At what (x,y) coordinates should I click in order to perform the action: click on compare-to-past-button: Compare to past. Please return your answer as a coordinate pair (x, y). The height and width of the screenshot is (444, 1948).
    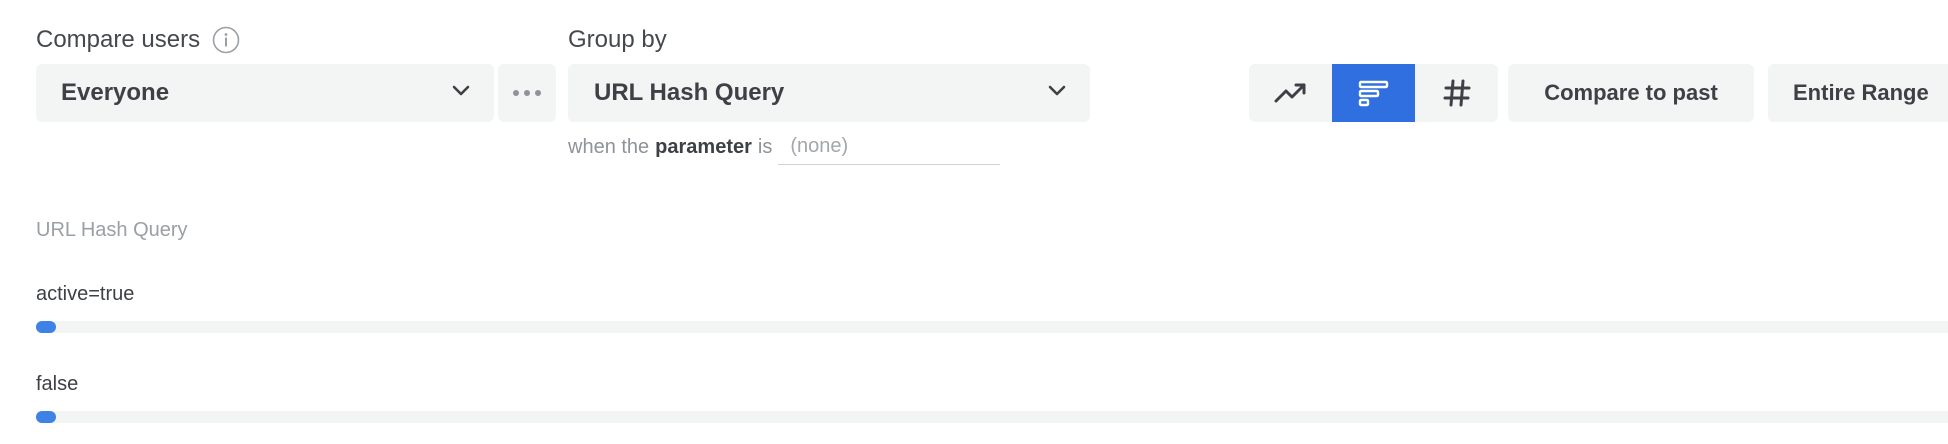
    Looking at the image, I should click on (1631, 93).